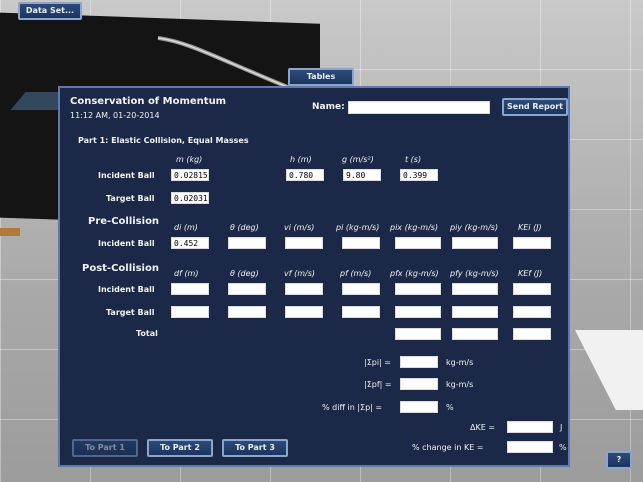 The width and height of the screenshot is (643, 482). Describe the element at coordinates (619, 460) in the screenshot. I see `help-button: ?` at that location.